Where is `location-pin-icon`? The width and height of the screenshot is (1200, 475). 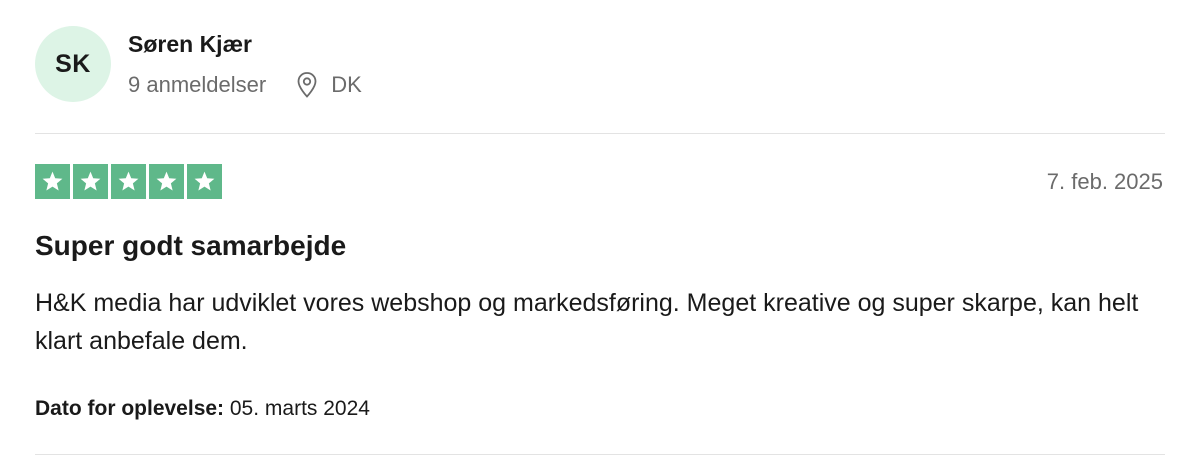
location-pin-icon is located at coordinates (307, 85).